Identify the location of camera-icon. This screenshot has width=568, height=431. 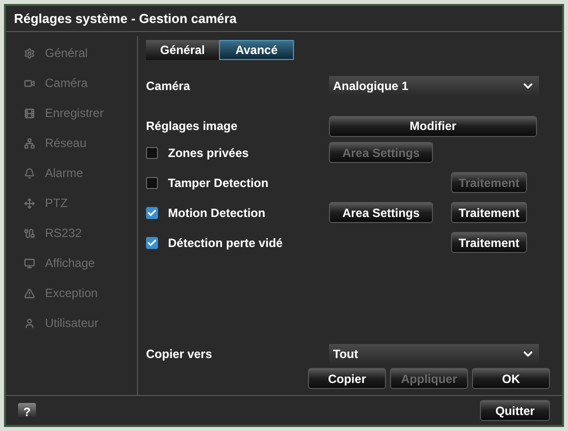
(29, 83).